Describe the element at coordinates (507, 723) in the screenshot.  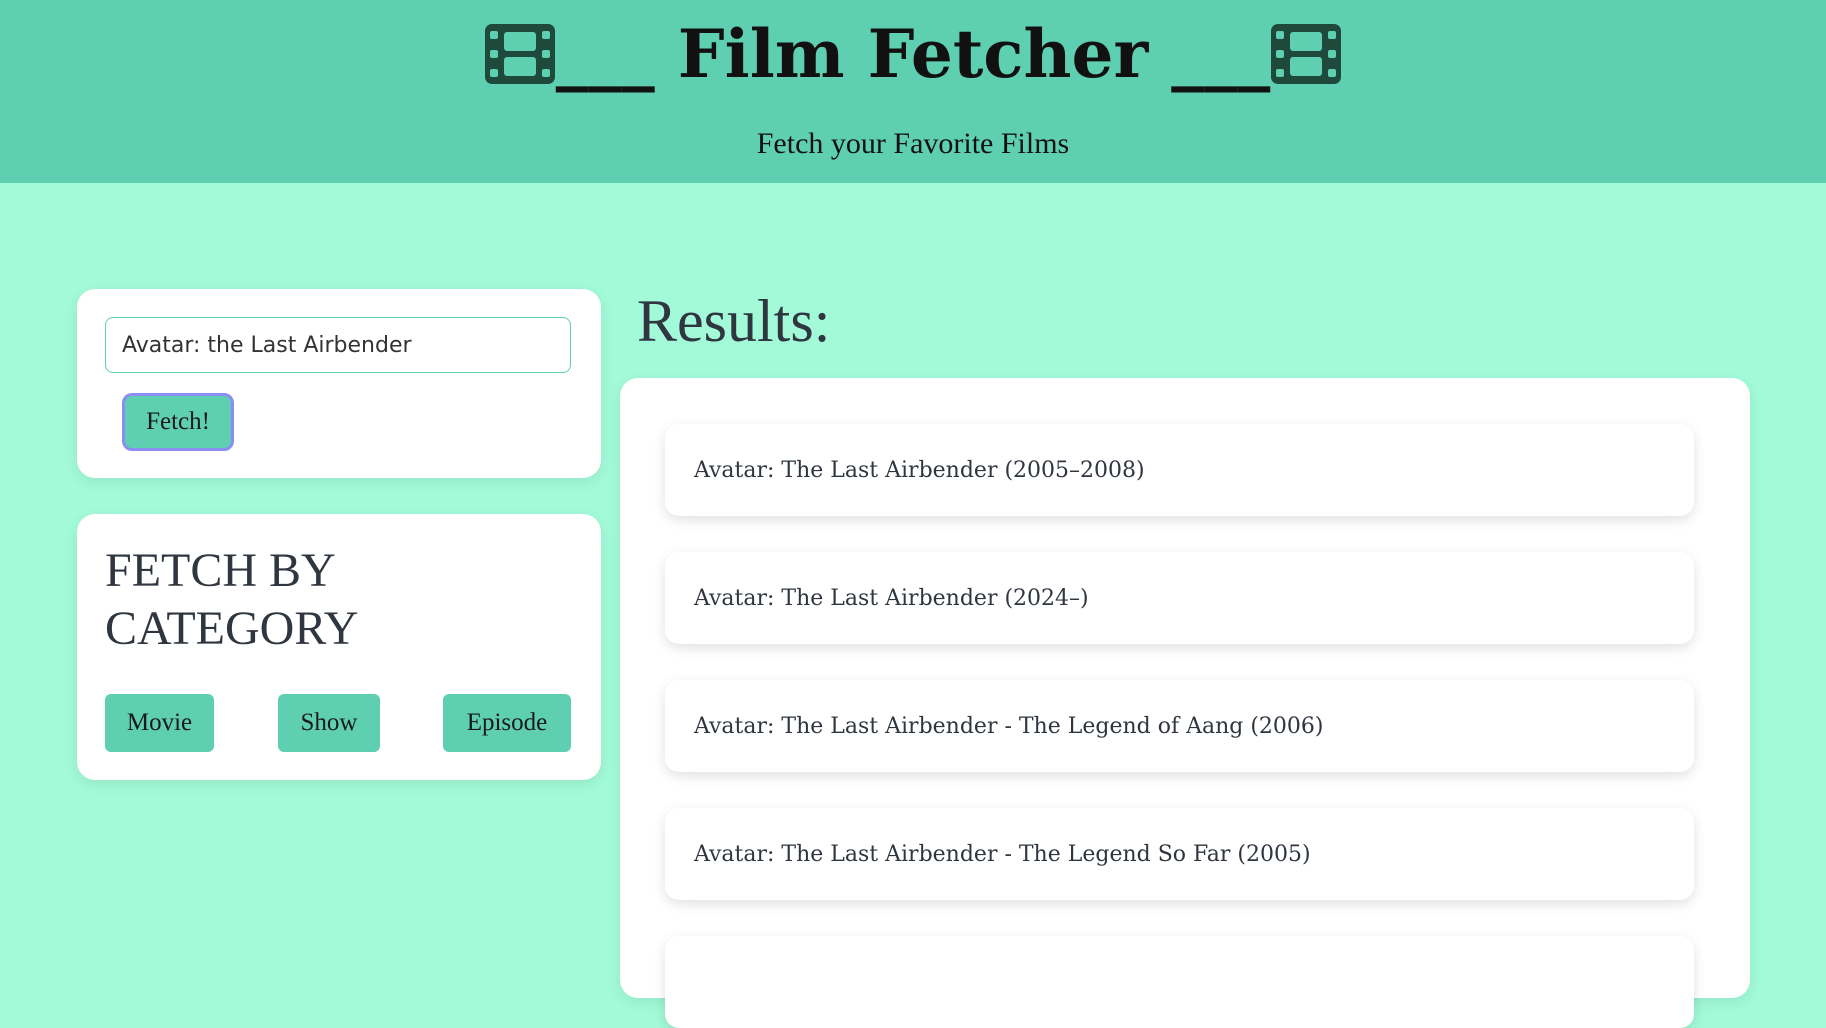
I see `episode-button: Episode` at that location.